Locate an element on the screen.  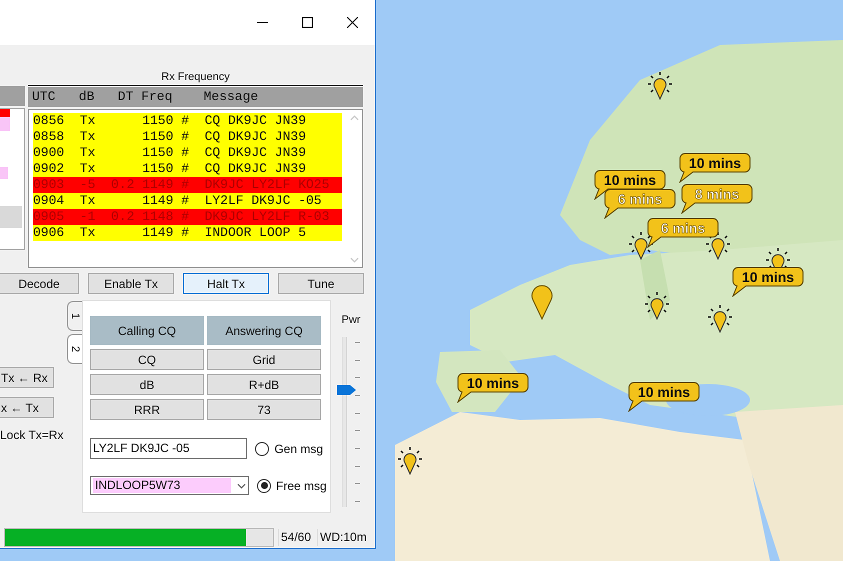
message-row: 0902 Tx 1150 # CQ DK9JC JN39 is located at coordinates (187, 169).